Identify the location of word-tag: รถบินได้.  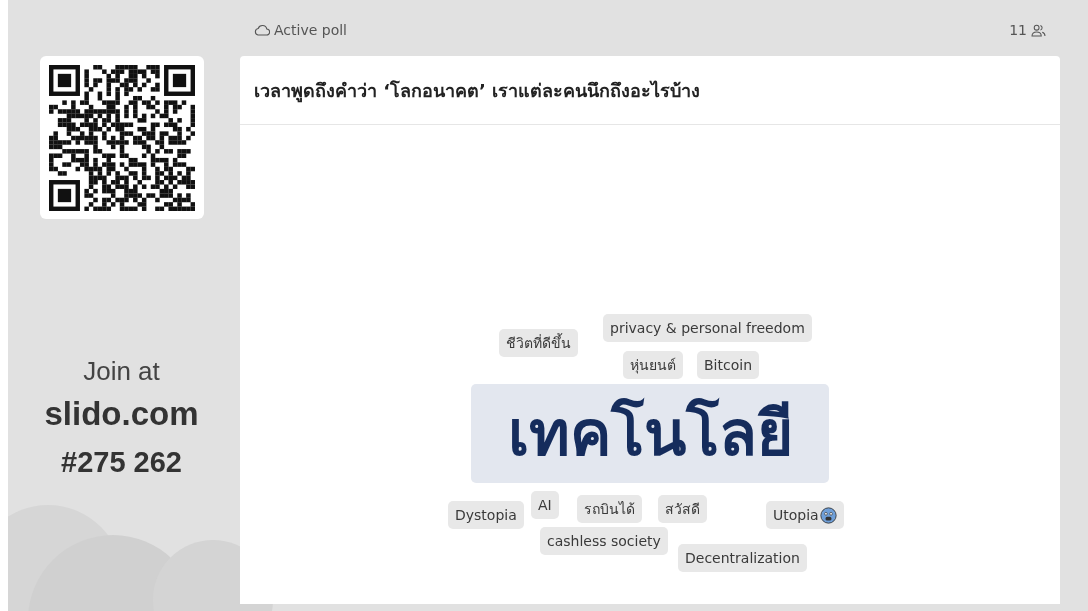
(609, 509).